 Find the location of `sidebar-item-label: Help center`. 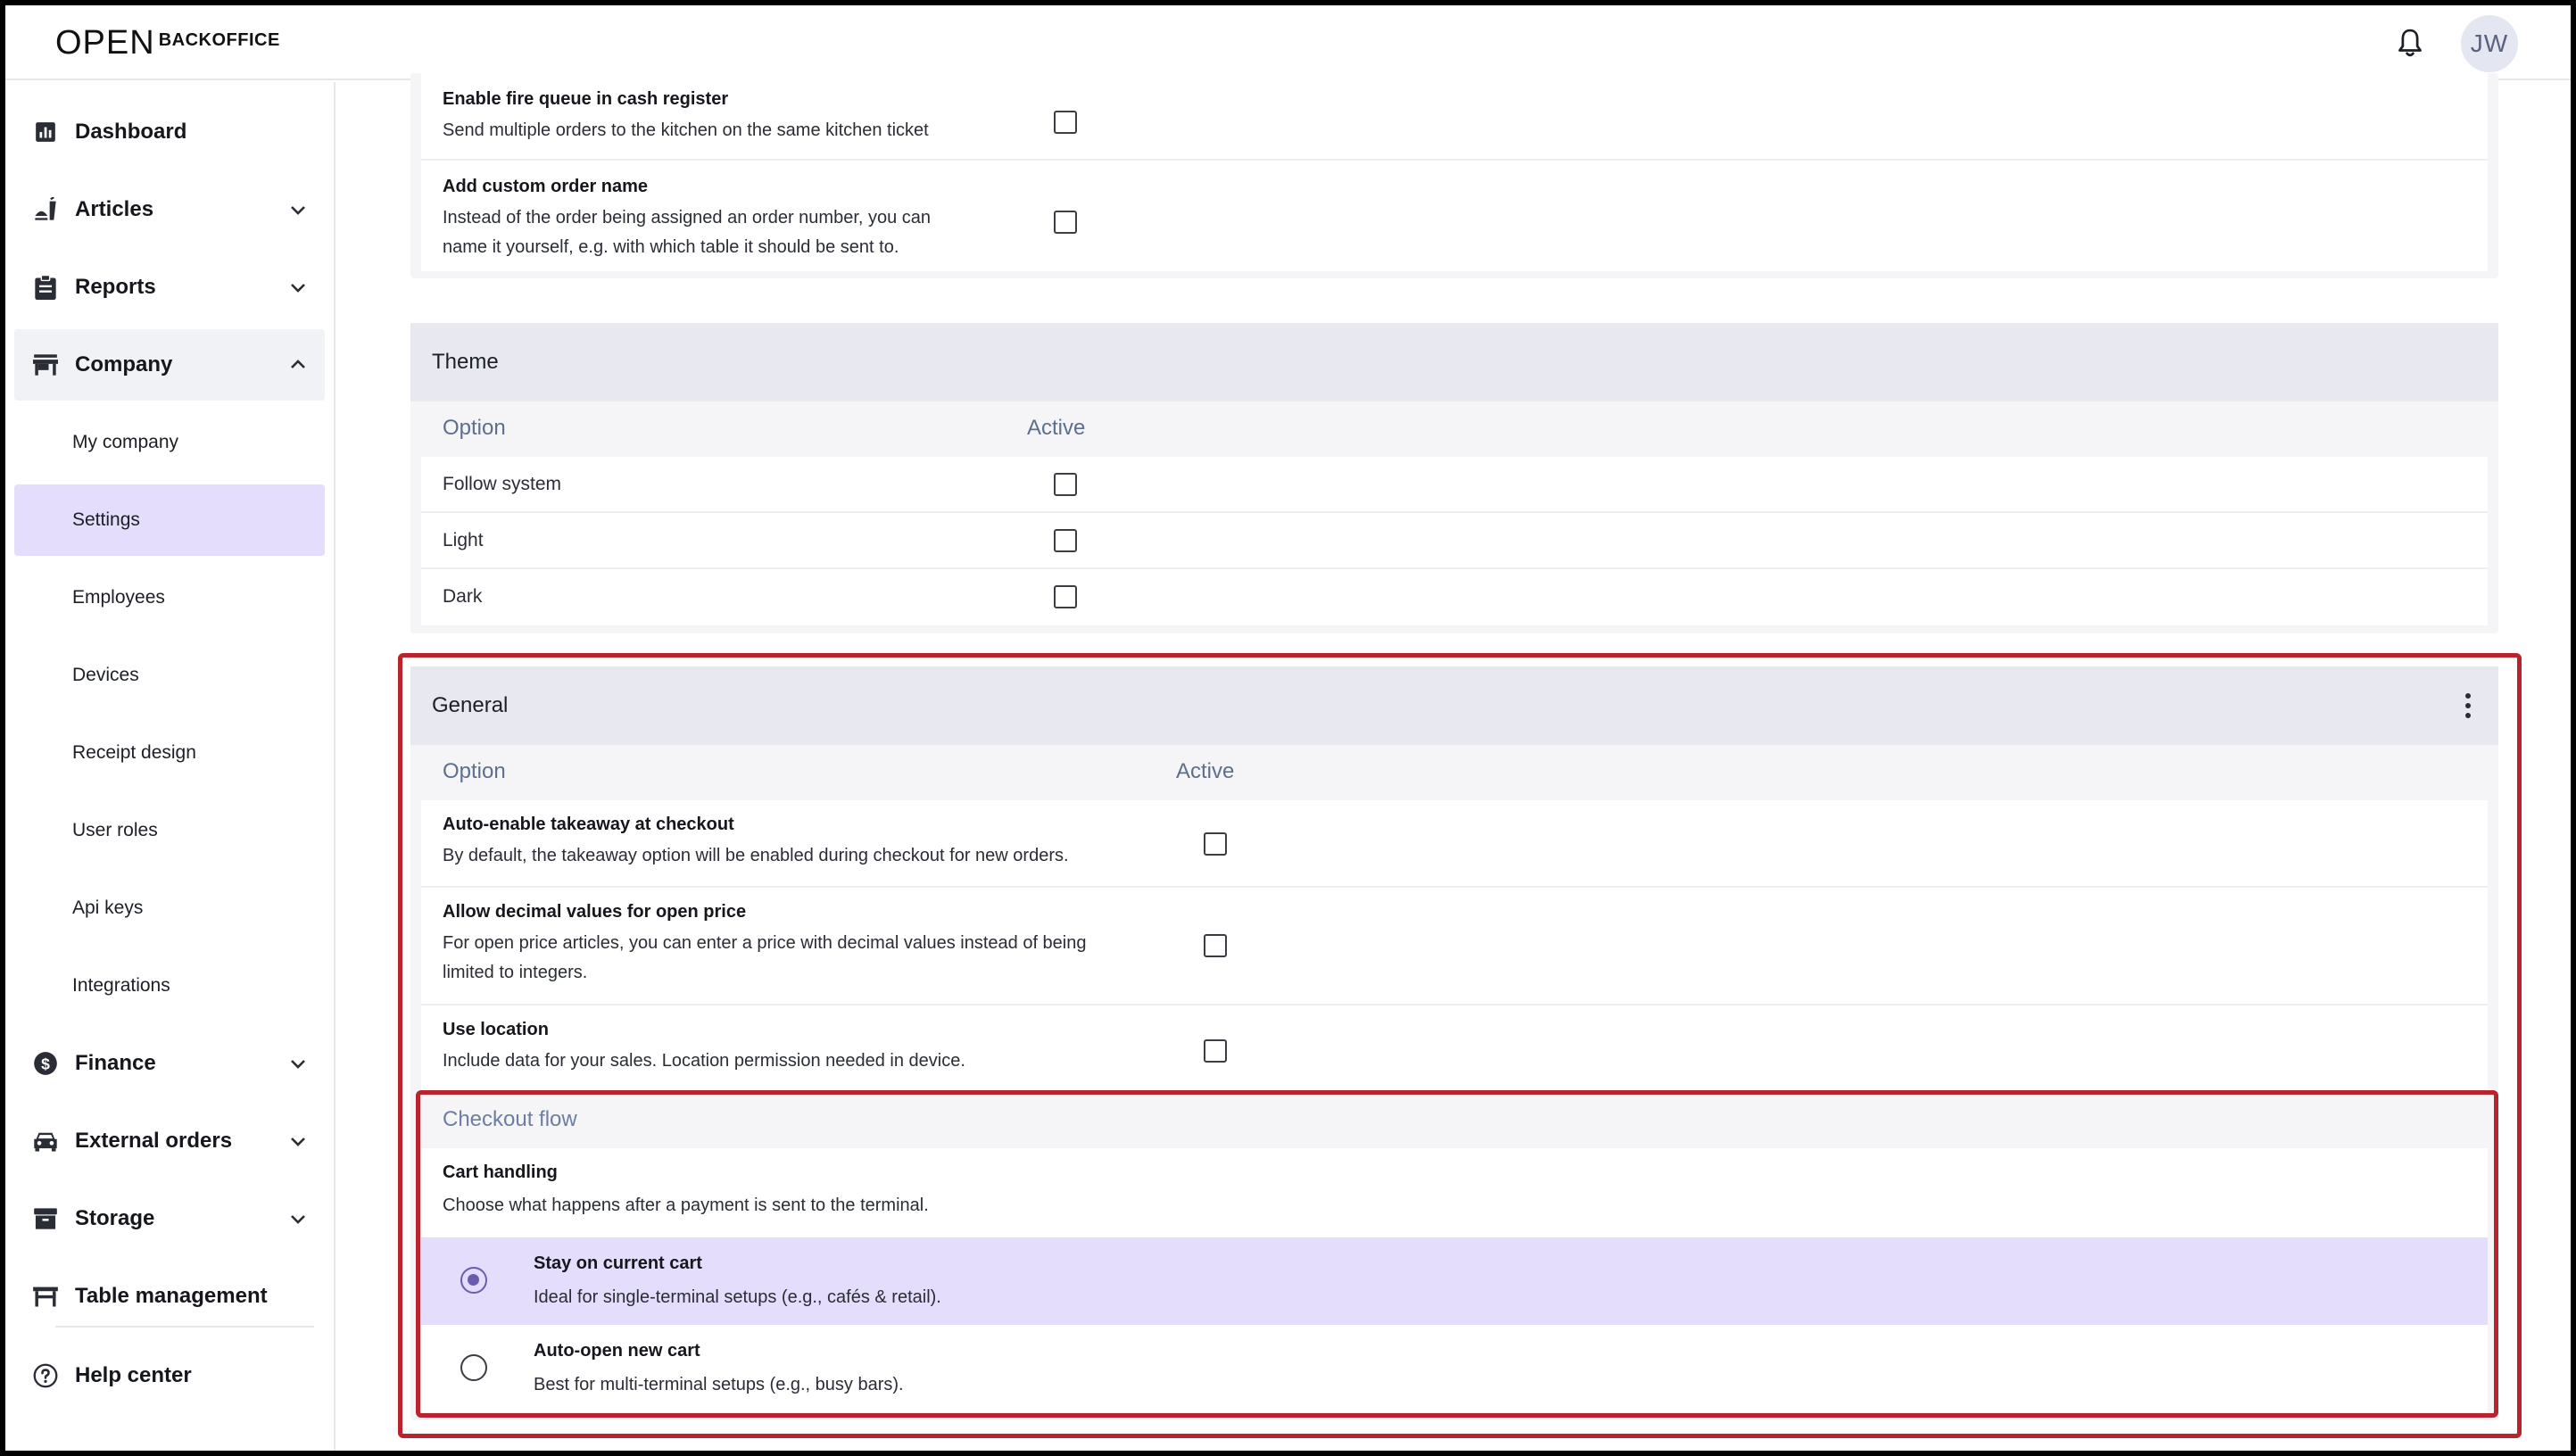

sidebar-item-label: Help center is located at coordinates (133, 1375).